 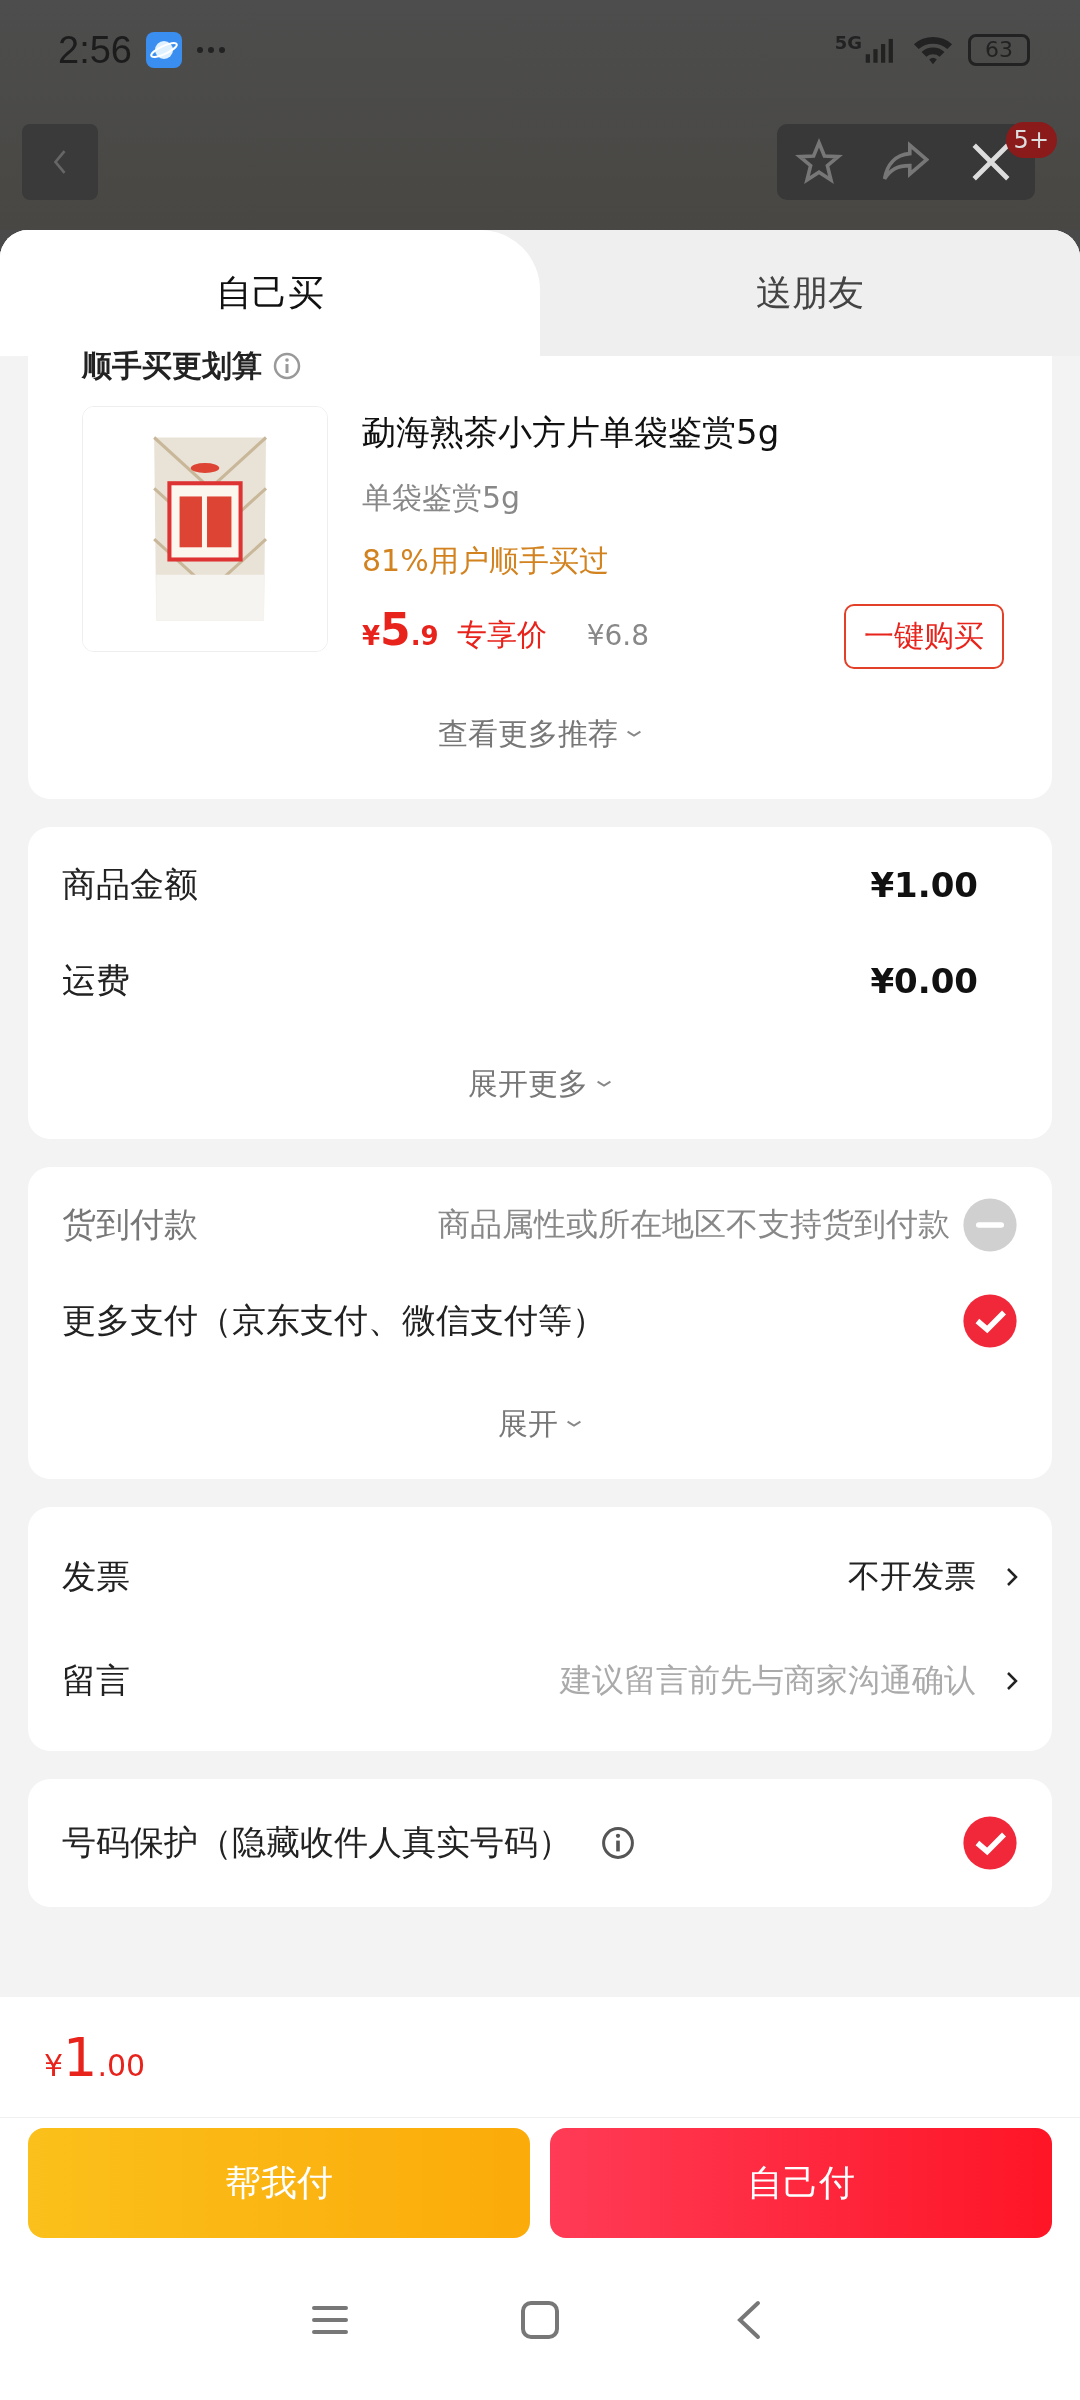 What do you see at coordinates (163, 50) in the screenshot?
I see `planet-app-icon` at bounding box center [163, 50].